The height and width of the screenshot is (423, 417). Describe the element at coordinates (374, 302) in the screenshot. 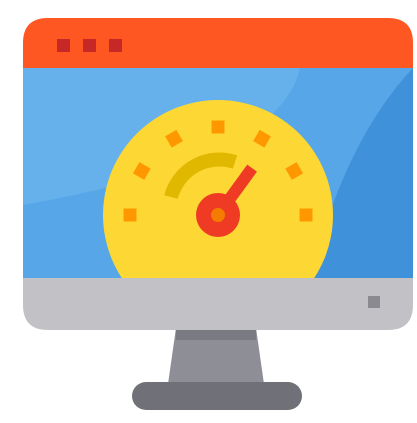

I see `power-indicator-icon` at that location.